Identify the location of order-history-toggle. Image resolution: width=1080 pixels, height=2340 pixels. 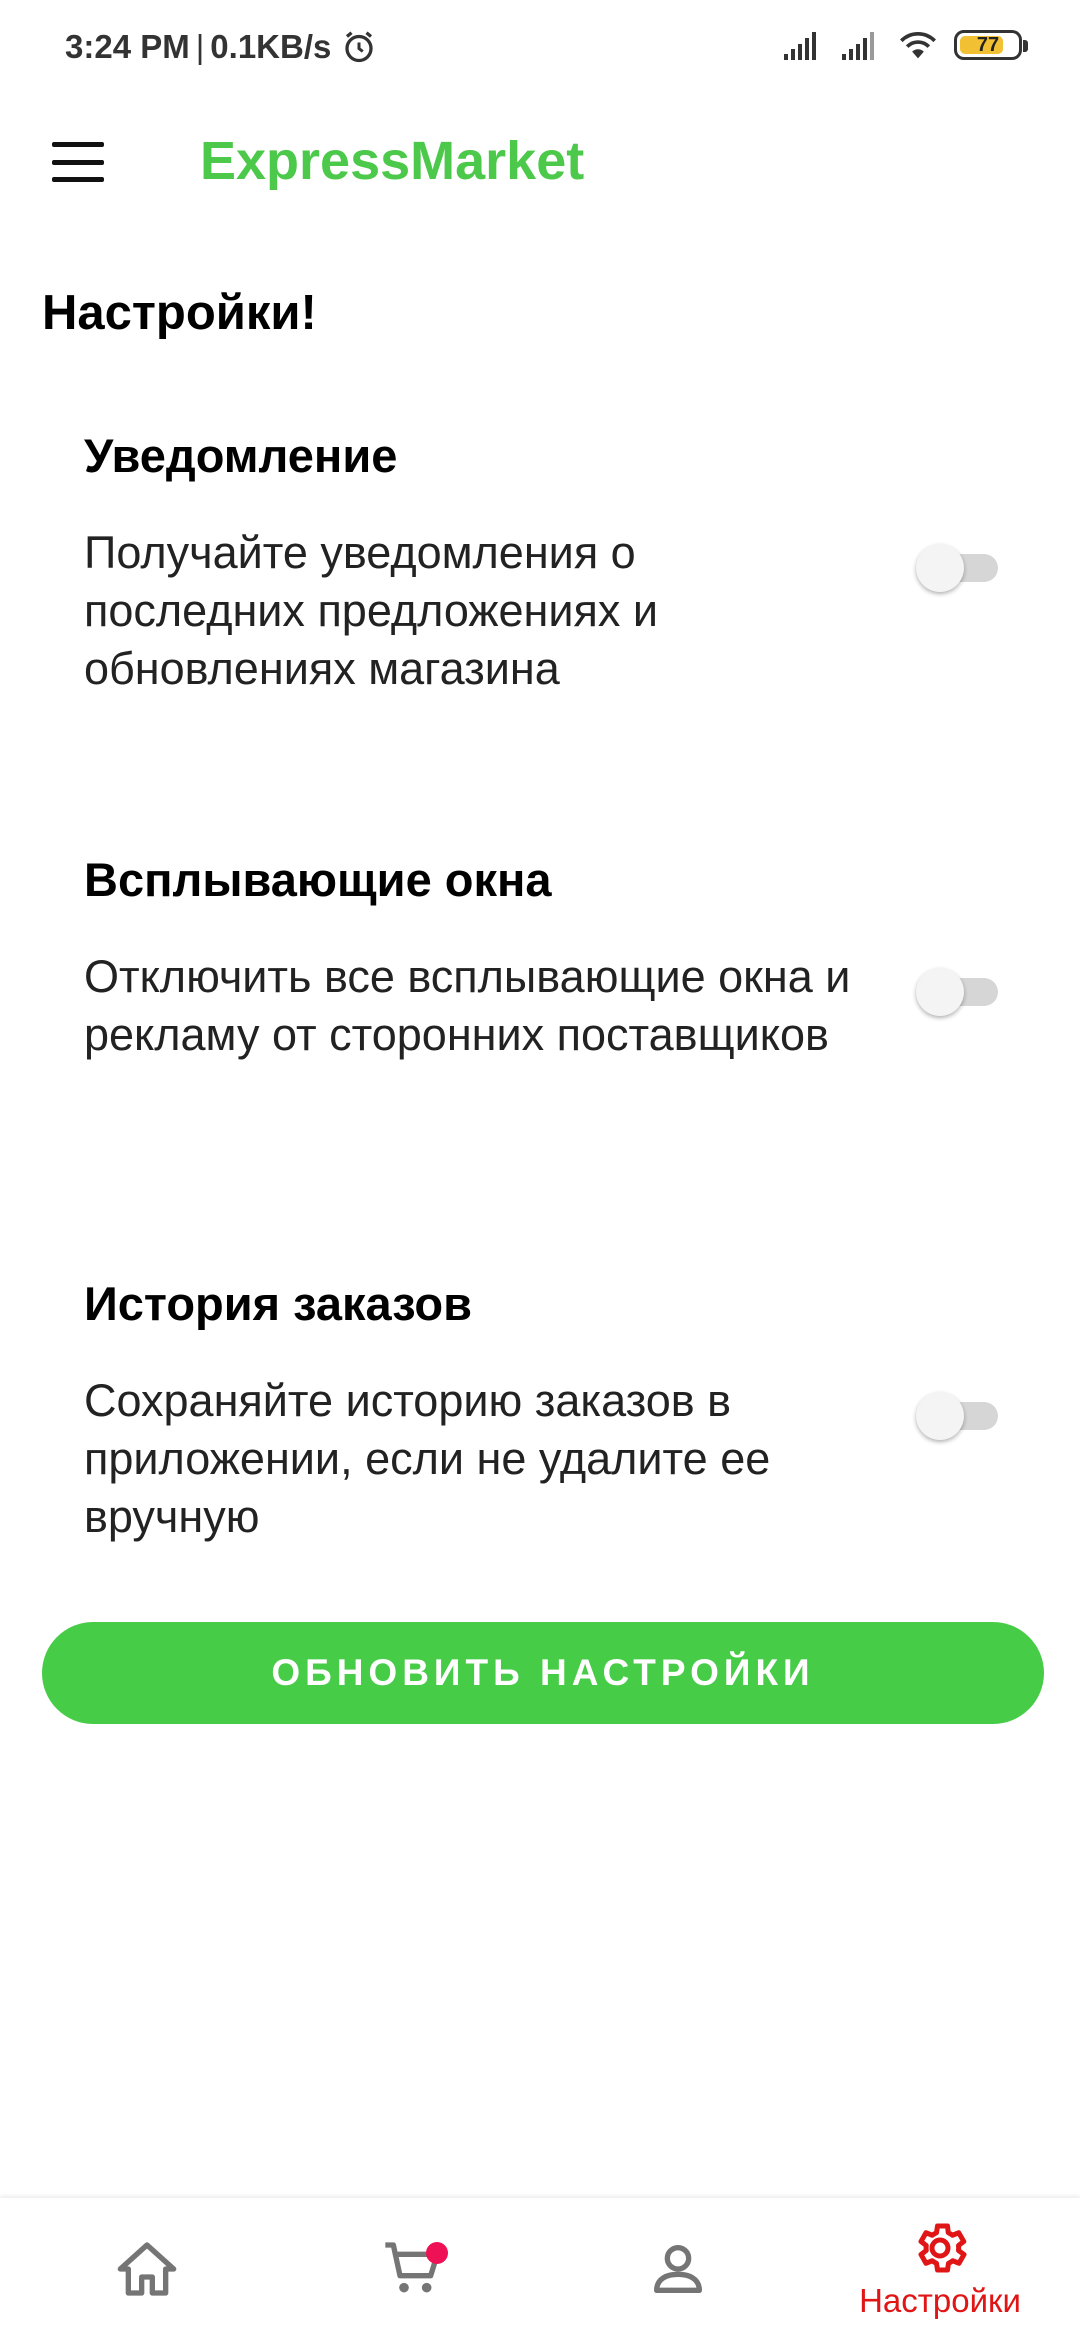
(960, 1414).